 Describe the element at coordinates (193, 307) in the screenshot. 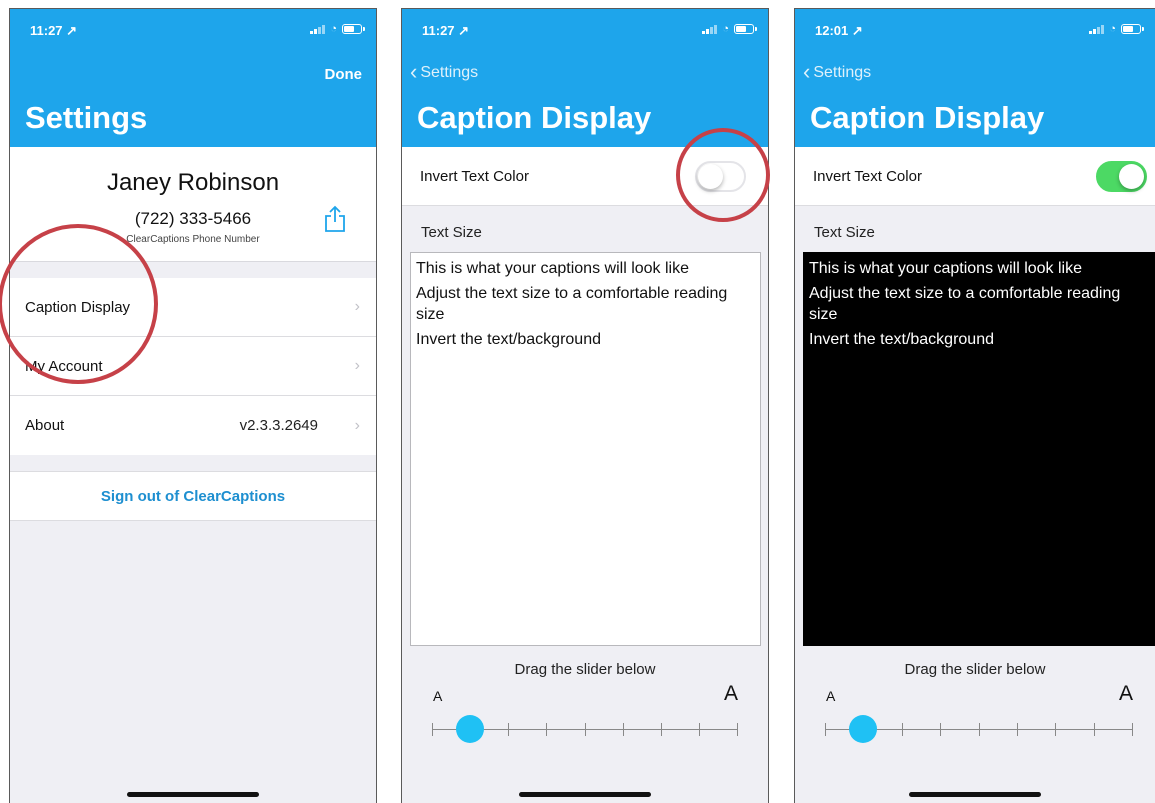

I see `caption-display-row: Caption Display ›` at that location.